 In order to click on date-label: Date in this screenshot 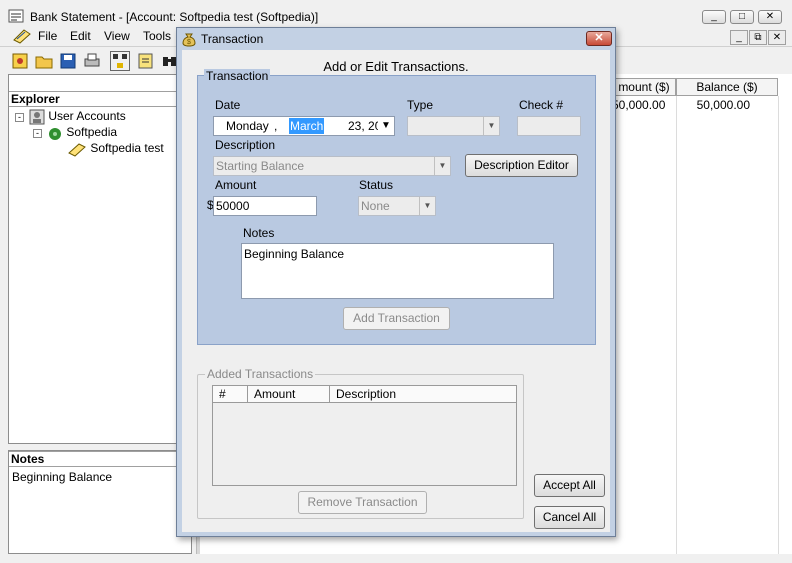, I will do `click(228, 105)`.